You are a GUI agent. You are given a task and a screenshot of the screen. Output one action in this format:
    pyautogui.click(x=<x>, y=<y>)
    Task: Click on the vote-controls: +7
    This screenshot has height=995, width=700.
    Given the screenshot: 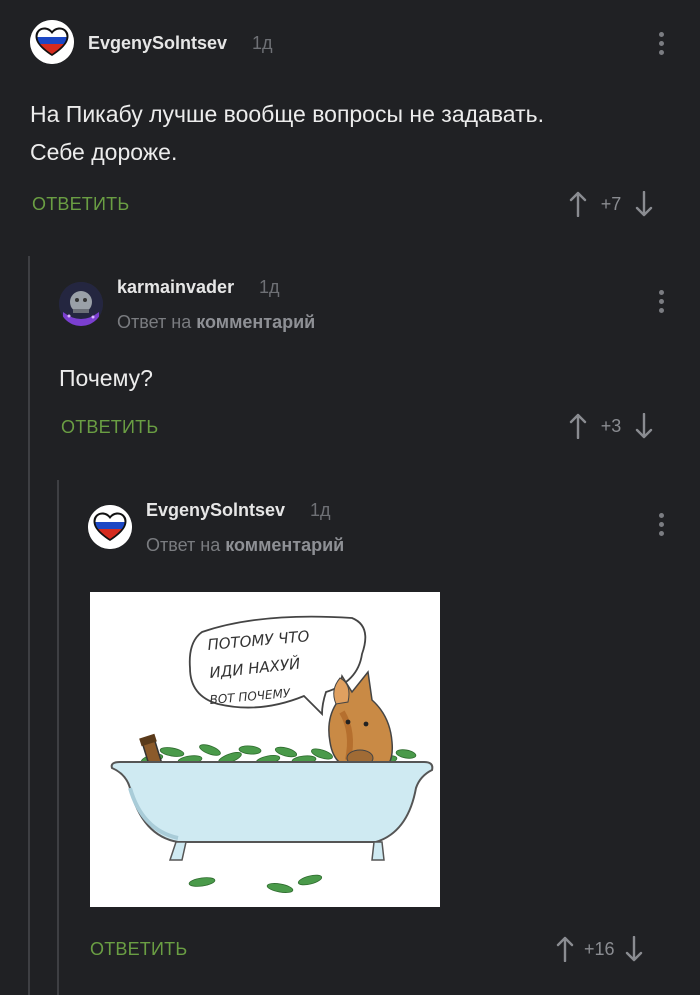 What is the action you would take?
    pyautogui.click(x=611, y=204)
    